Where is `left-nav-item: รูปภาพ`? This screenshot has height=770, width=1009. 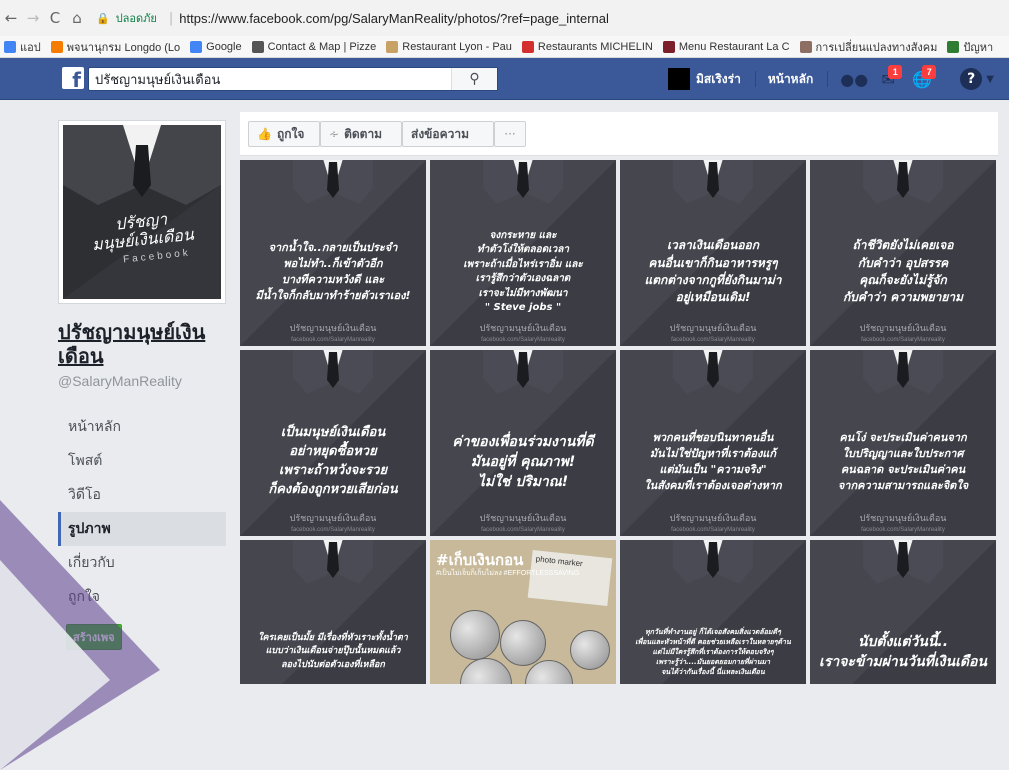
left-nav-item: รูปภาพ is located at coordinates (142, 529).